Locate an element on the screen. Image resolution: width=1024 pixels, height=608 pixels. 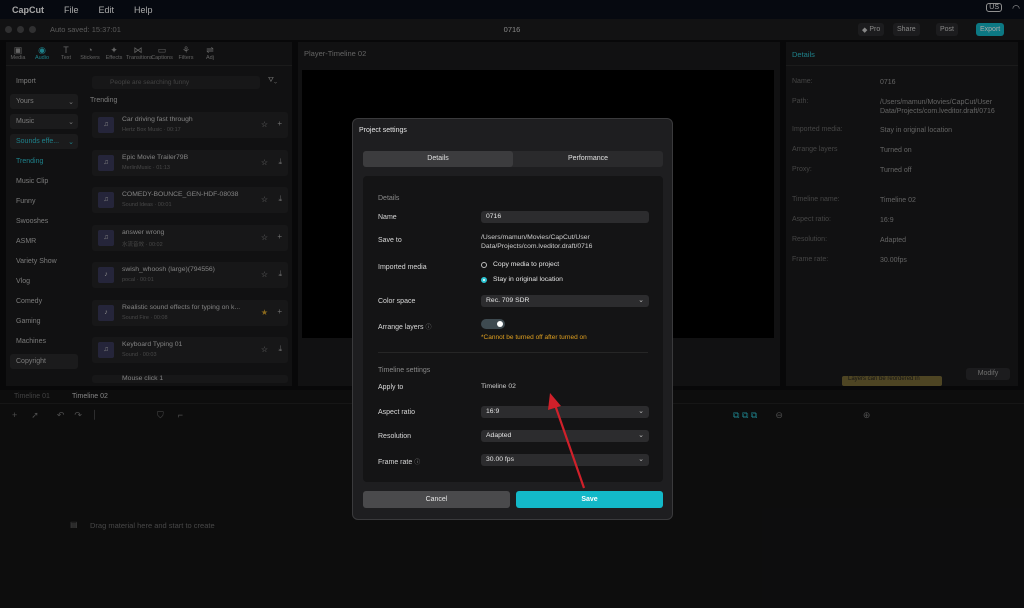
annotation-arrow is located at coordinates (567, 441).